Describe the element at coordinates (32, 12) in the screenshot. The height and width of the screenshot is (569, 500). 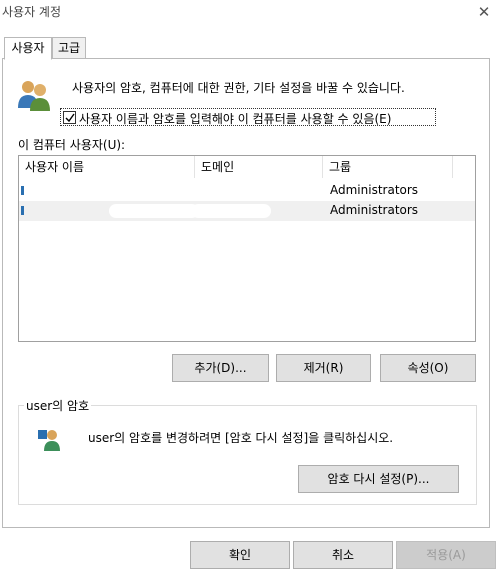
I see `window-title: 사용자 계정` at that location.